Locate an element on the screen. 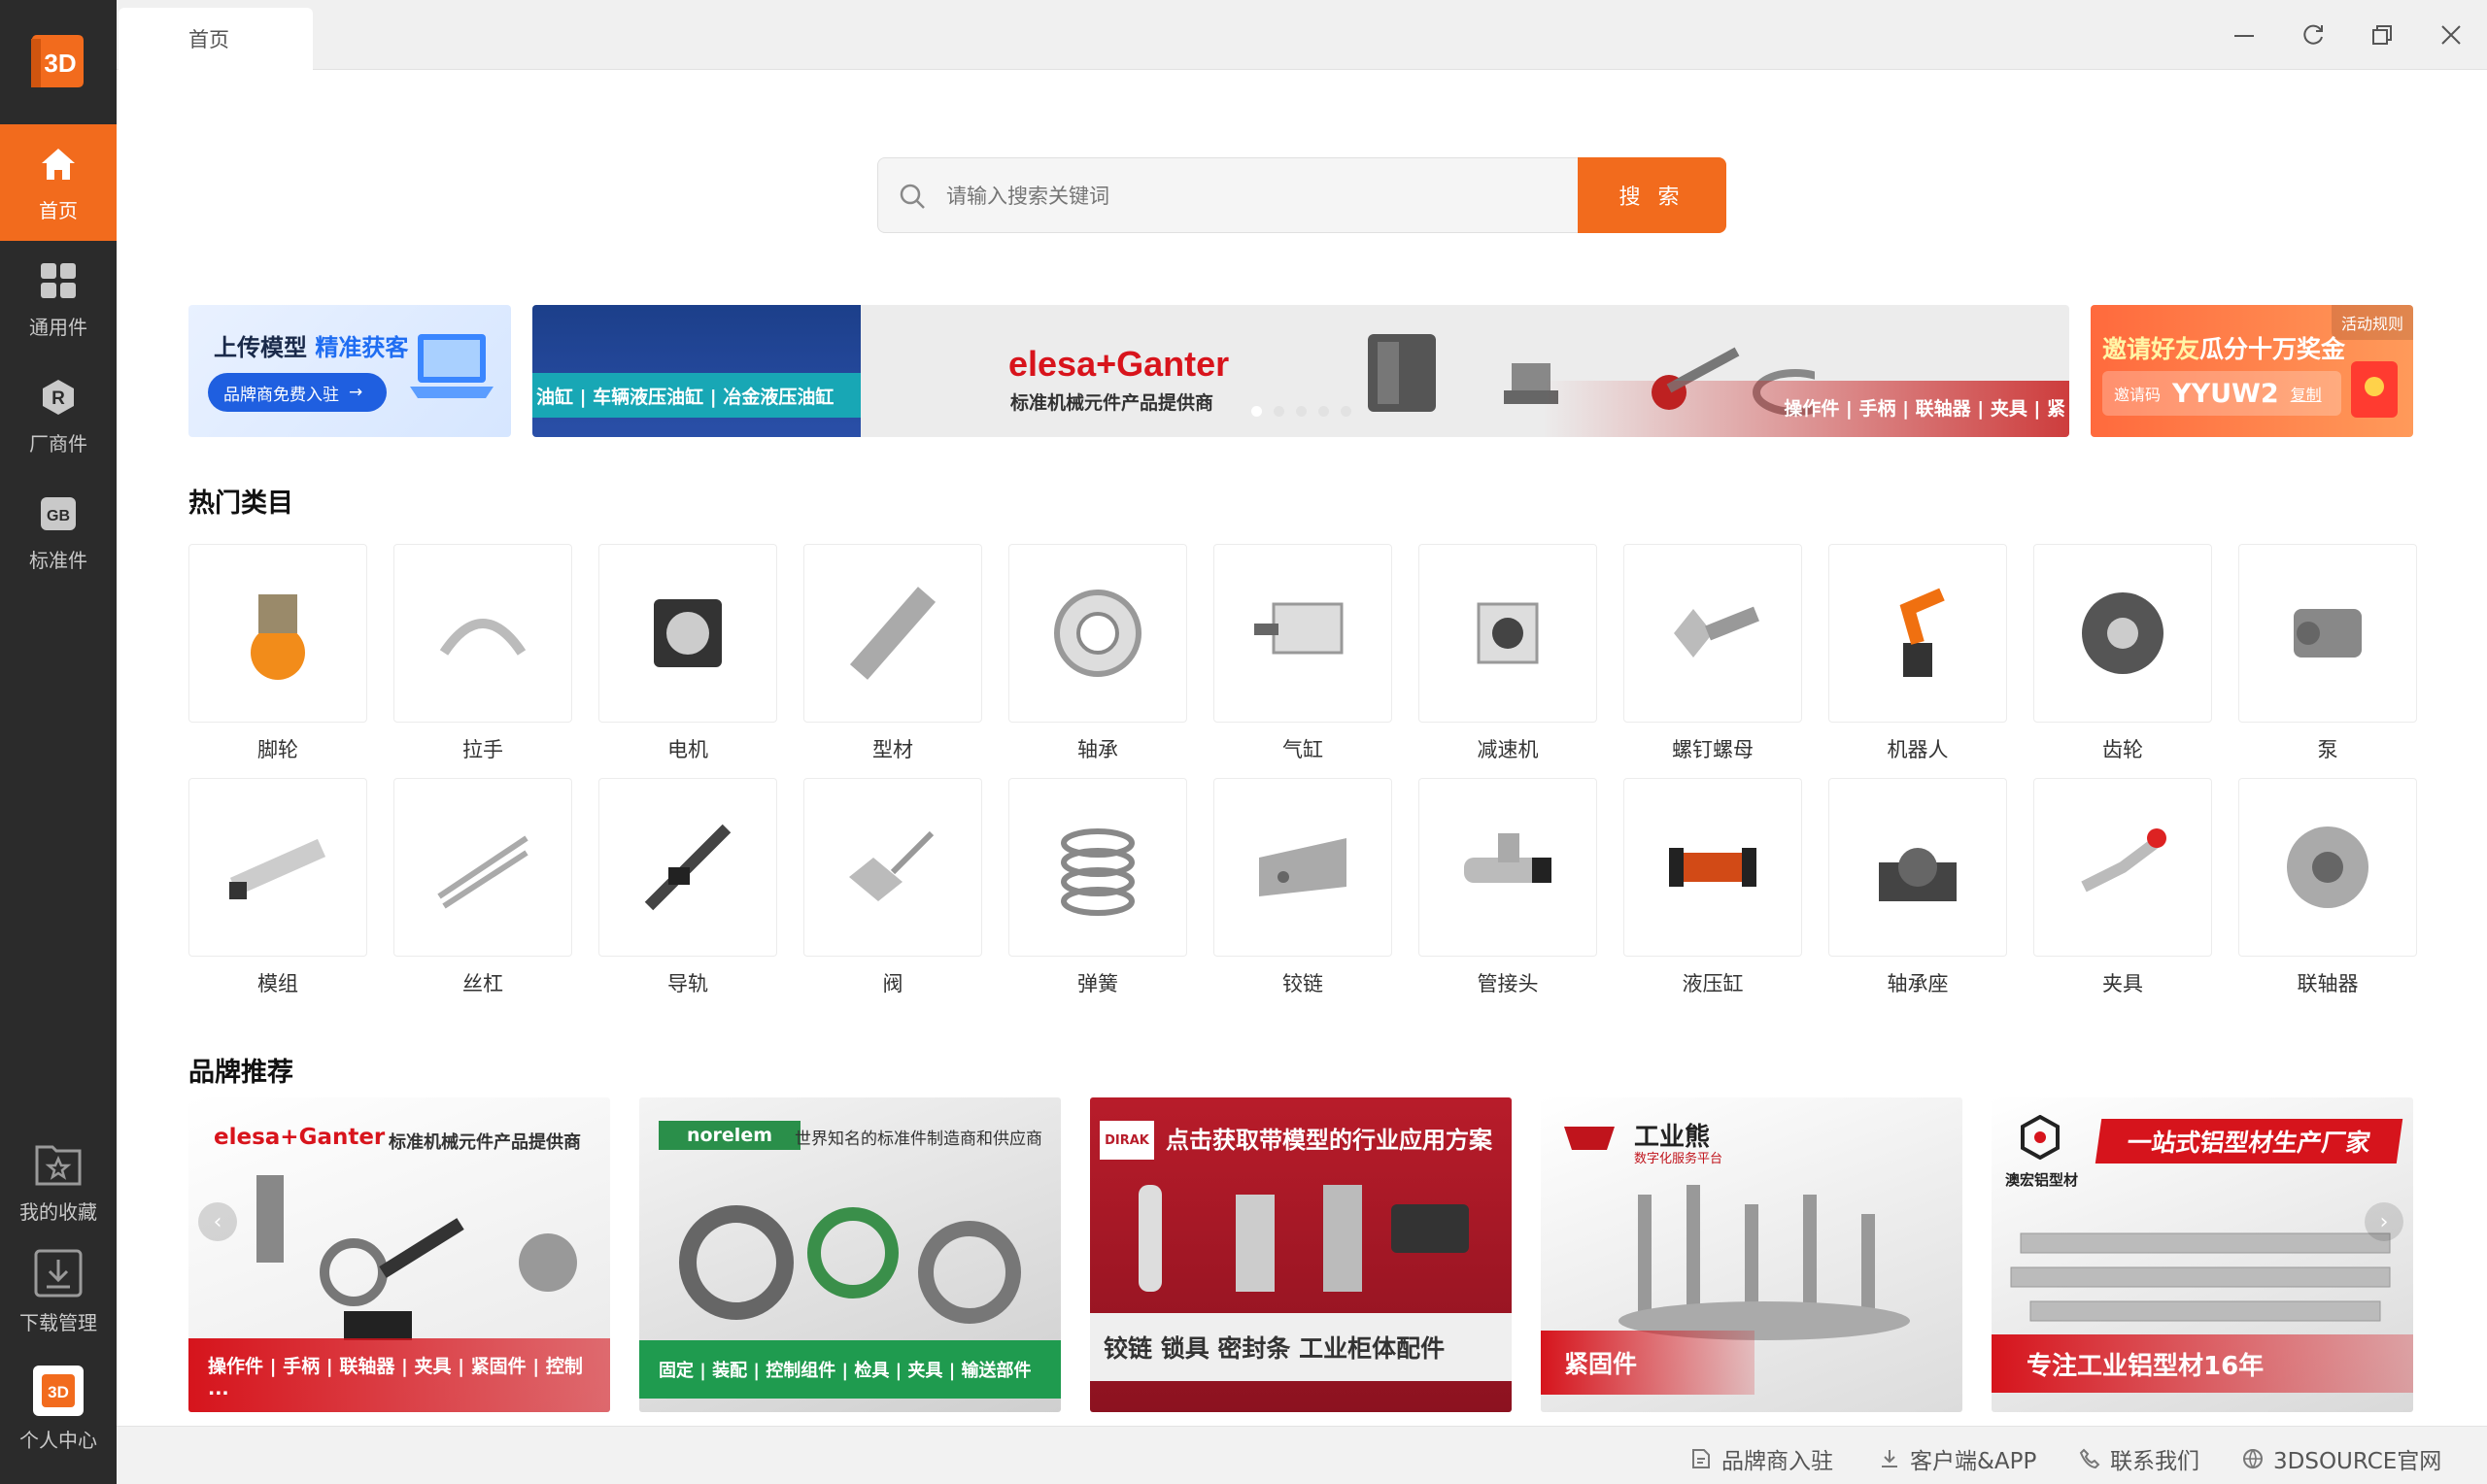 This screenshot has height=1484, width=2487. profile-glyph: 3D is located at coordinates (58, 1392).